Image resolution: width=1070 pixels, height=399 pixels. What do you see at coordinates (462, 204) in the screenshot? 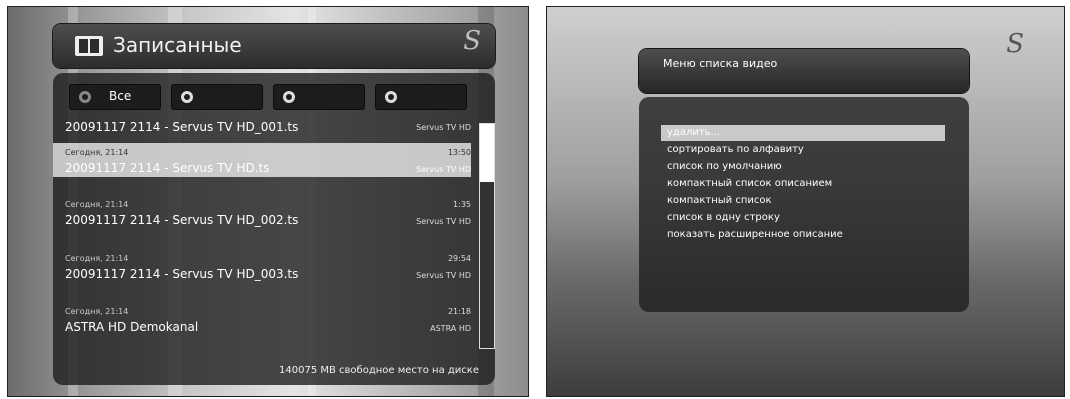
I see `recording-duration: 1:35` at bounding box center [462, 204].